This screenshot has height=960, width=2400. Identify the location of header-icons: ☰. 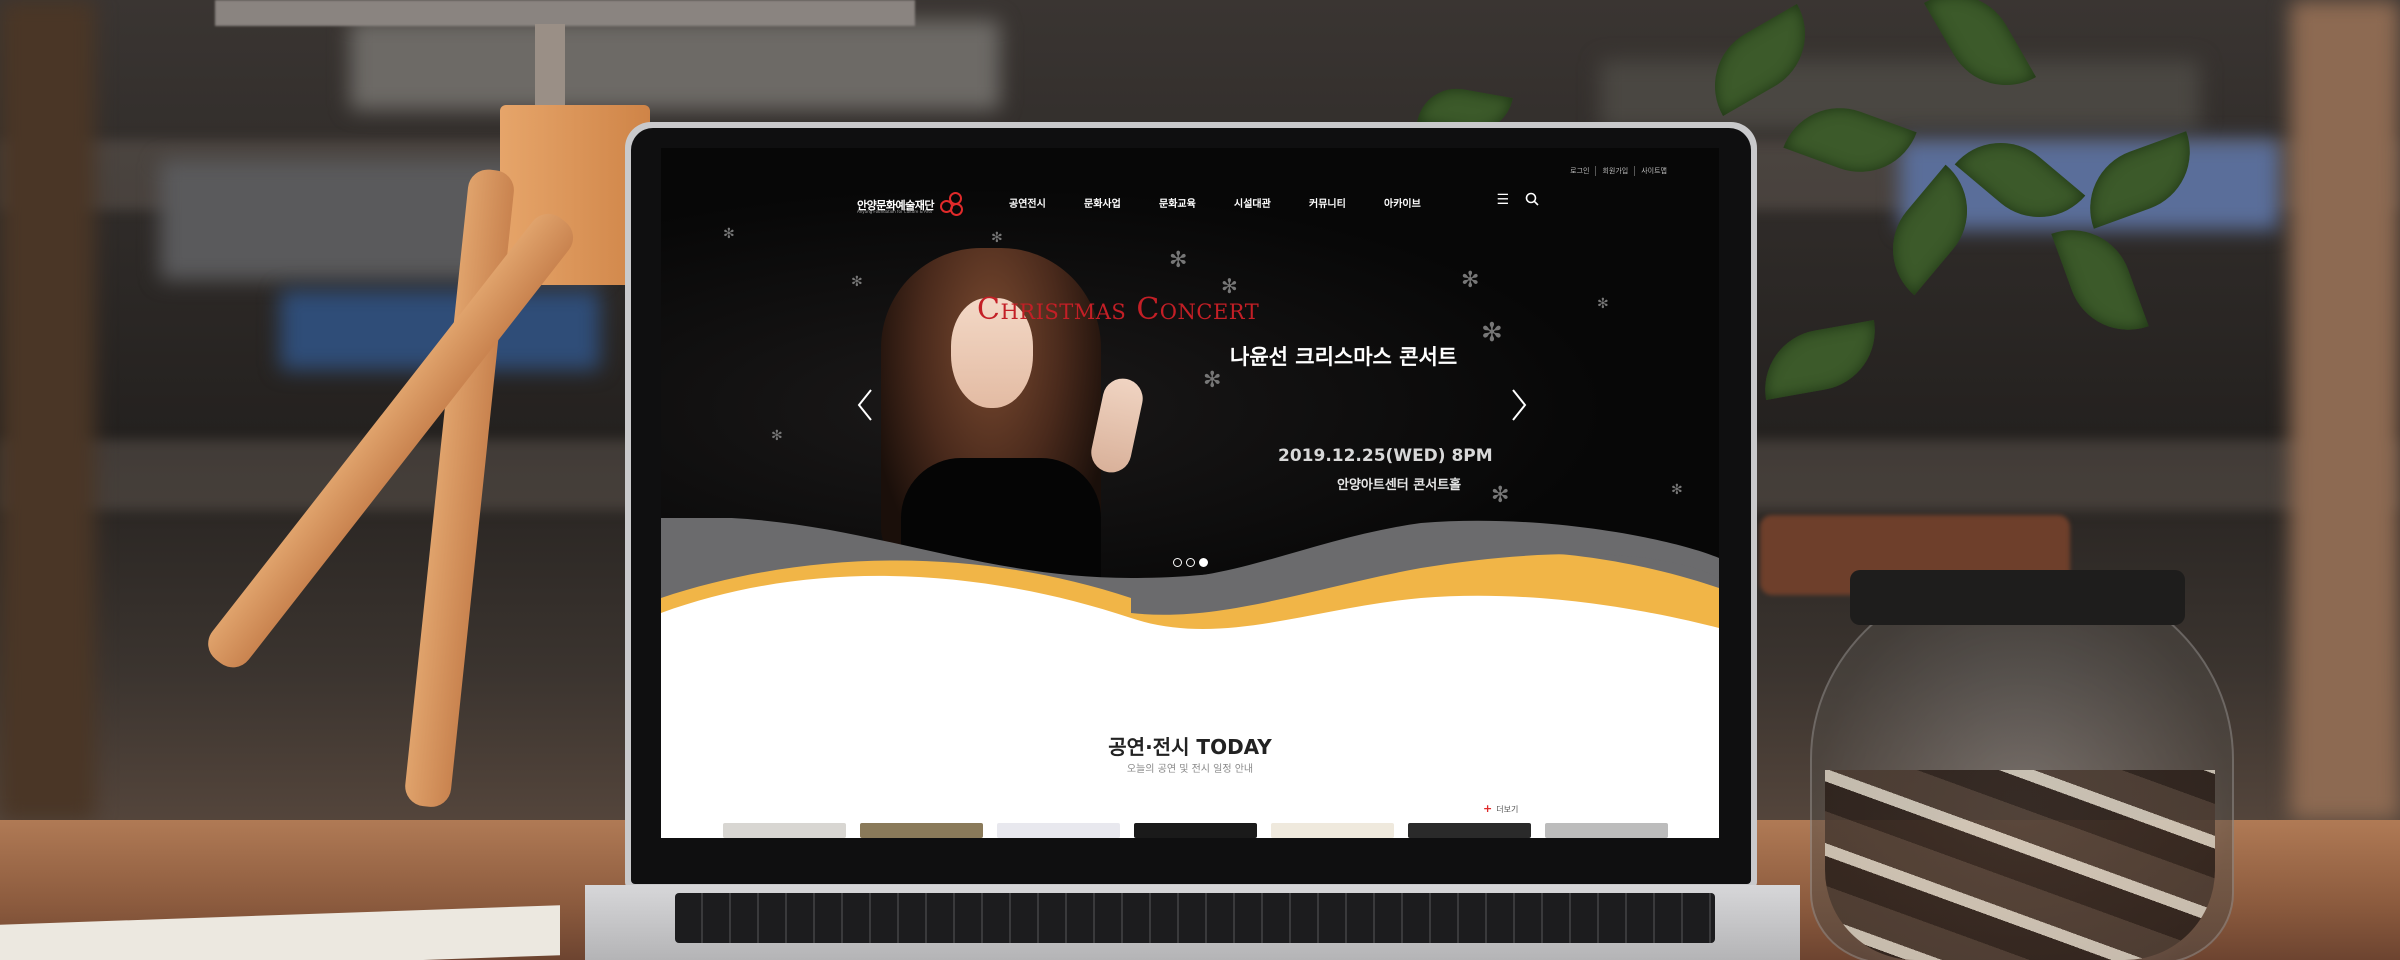
(1517, 201).